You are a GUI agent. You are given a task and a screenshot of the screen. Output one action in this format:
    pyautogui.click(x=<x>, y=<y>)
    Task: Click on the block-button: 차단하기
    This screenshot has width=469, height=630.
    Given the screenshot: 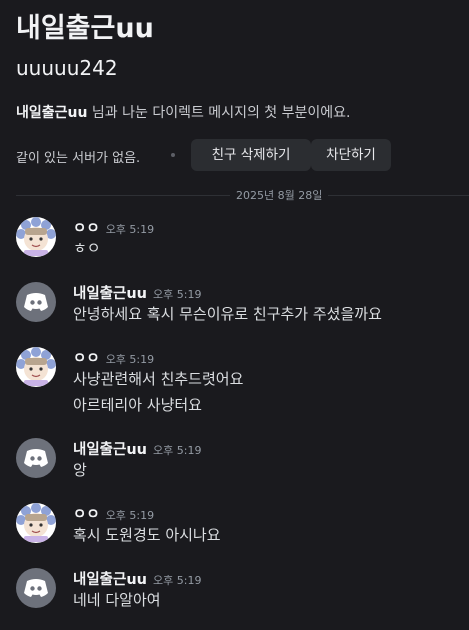 What is the action you would take?
    pyautogui.click(x=351, y=155)
    